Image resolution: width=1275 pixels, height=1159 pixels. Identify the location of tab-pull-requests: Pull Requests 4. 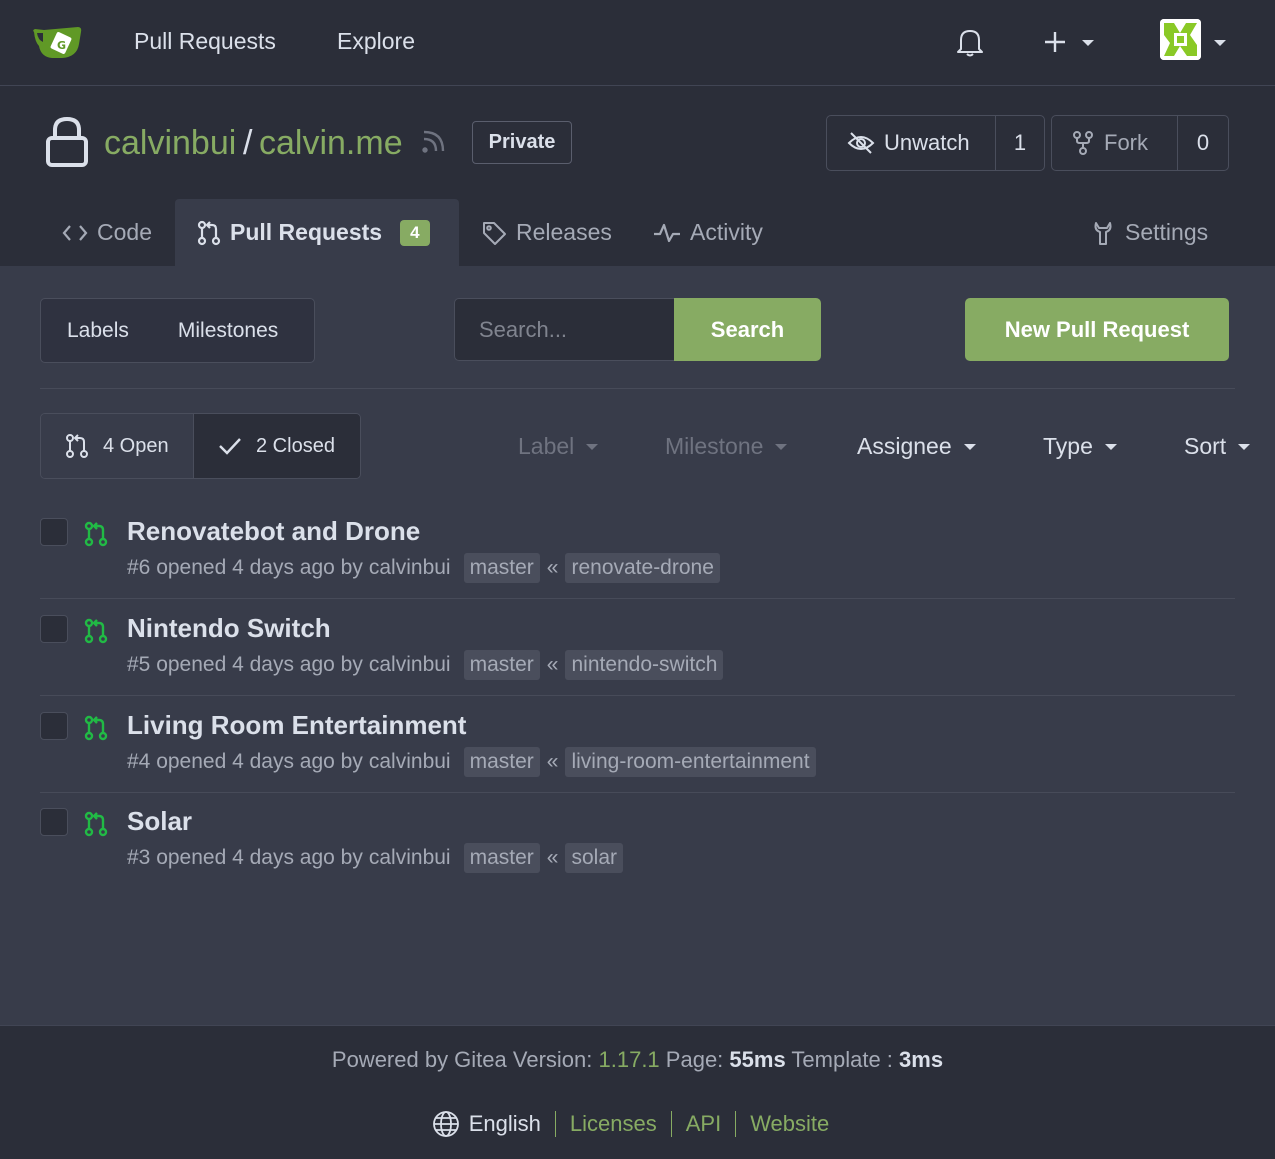
(317, 232).